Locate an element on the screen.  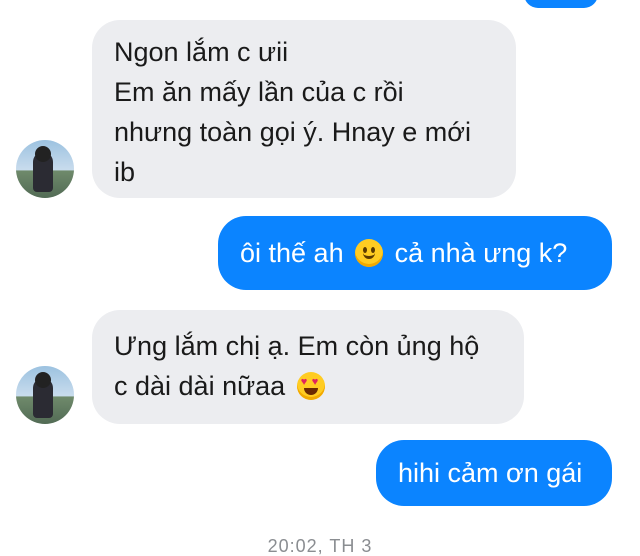
message-bubble-outgoing: hihi cảm ơn gái is located at coordinates (494, 473).